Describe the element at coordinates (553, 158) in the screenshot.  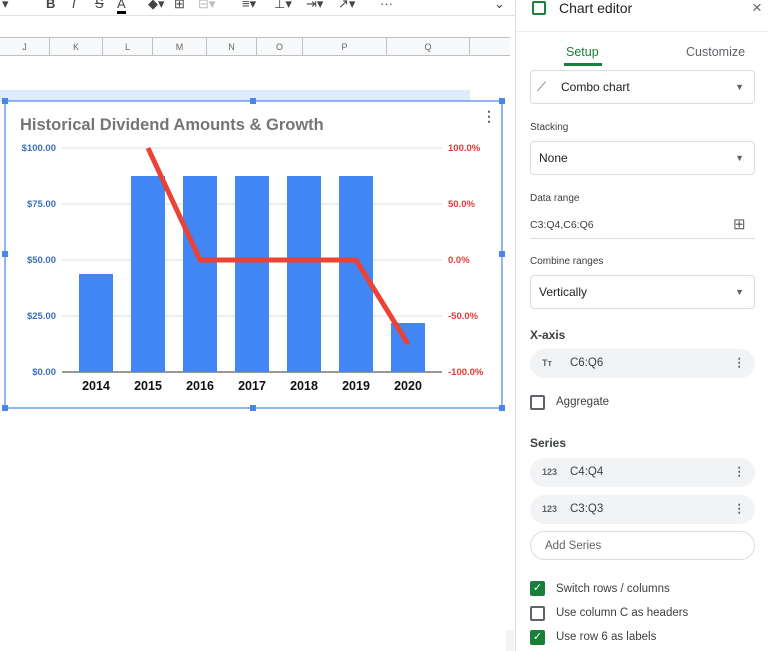
I see `stacking-value: None` at that location.